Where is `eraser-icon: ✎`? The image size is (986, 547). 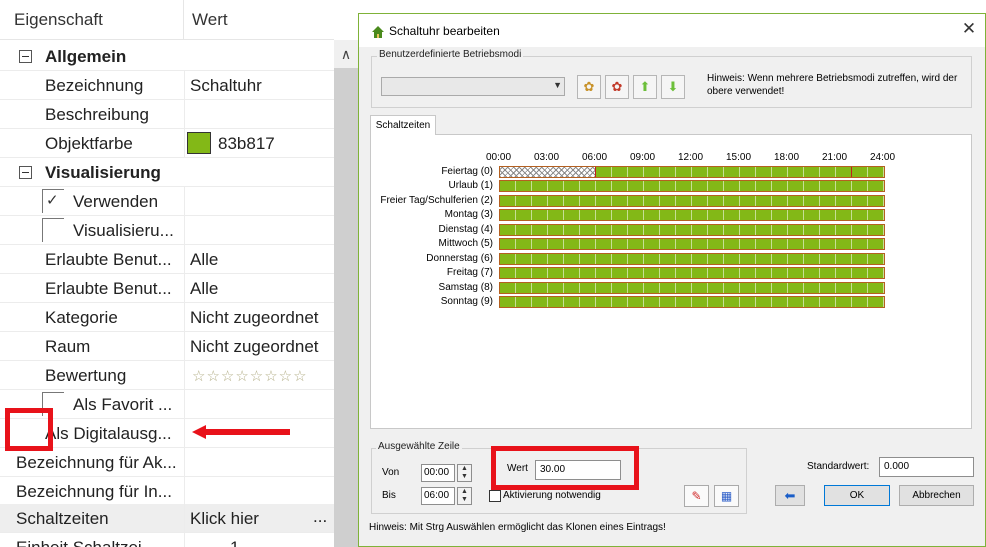 eraser-icon: ✎ is located at coordinates (696, 496).